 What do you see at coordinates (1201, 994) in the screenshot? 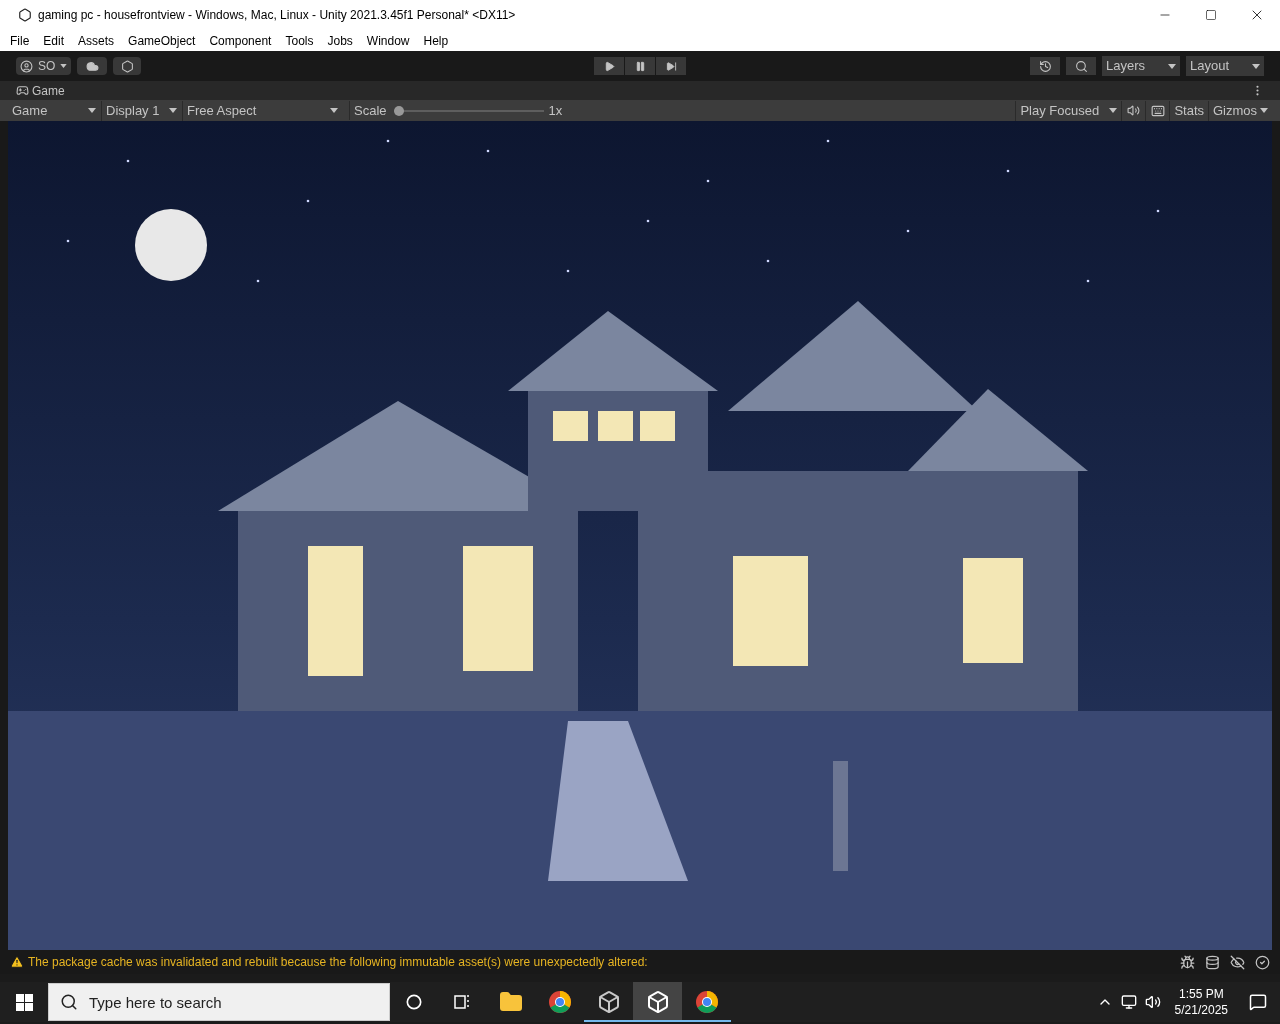
I see `time-text: 1:55 PM` at bounding box center [1201, 994].